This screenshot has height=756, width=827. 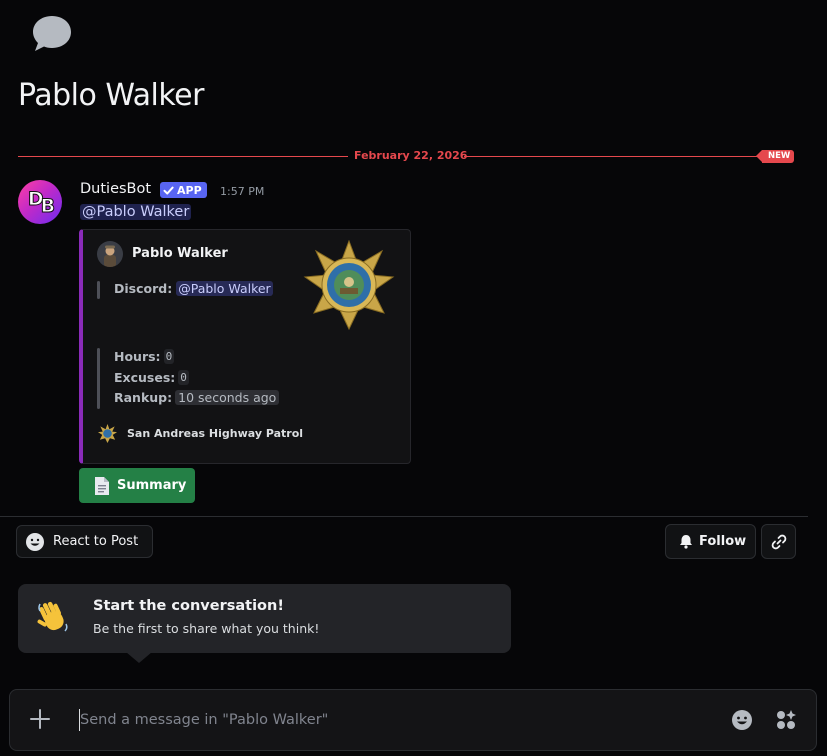 I want to click on date-divider-line-right, so click(x=612, y=156).